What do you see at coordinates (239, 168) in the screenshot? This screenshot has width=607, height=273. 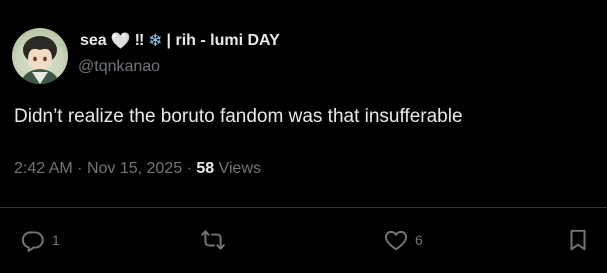 I see `views-label: Views` at bounding box center [239, 168].